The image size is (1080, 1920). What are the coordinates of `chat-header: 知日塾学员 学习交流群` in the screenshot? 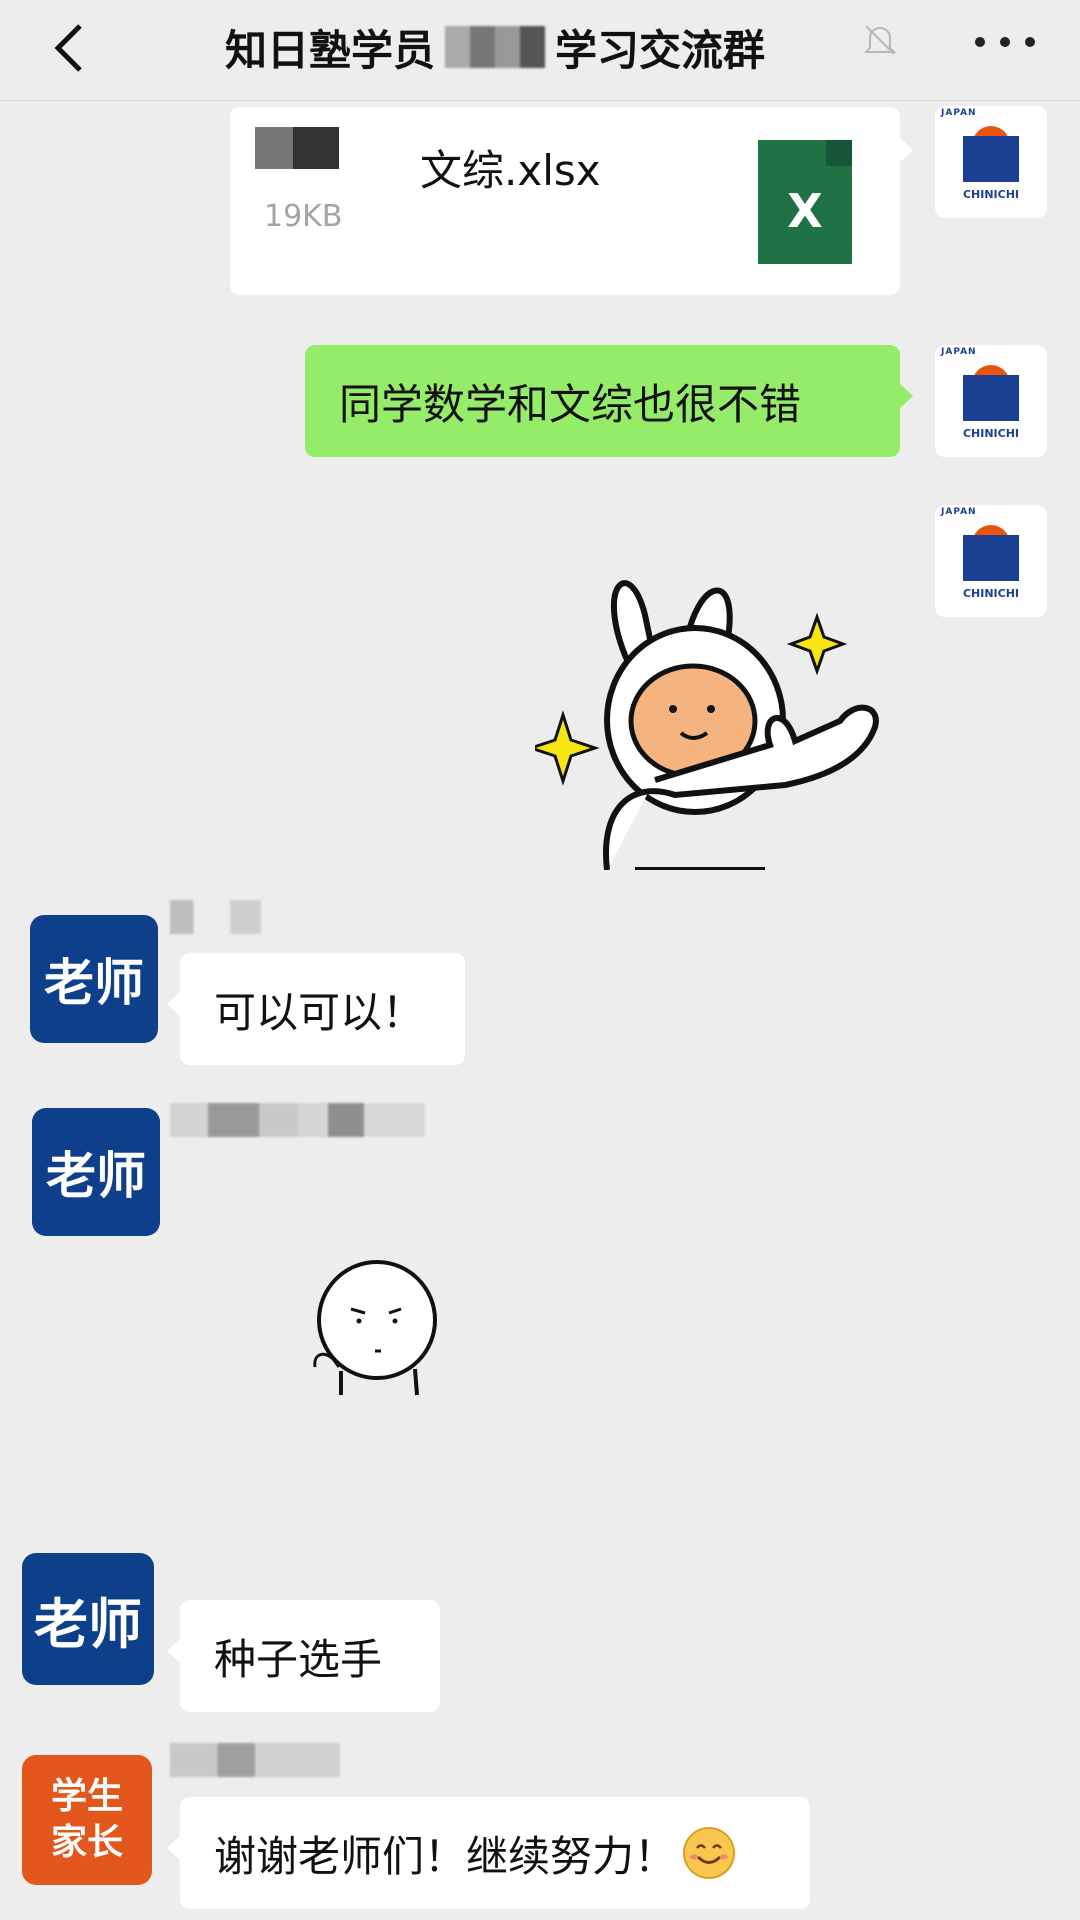 It's located at (540, 50).